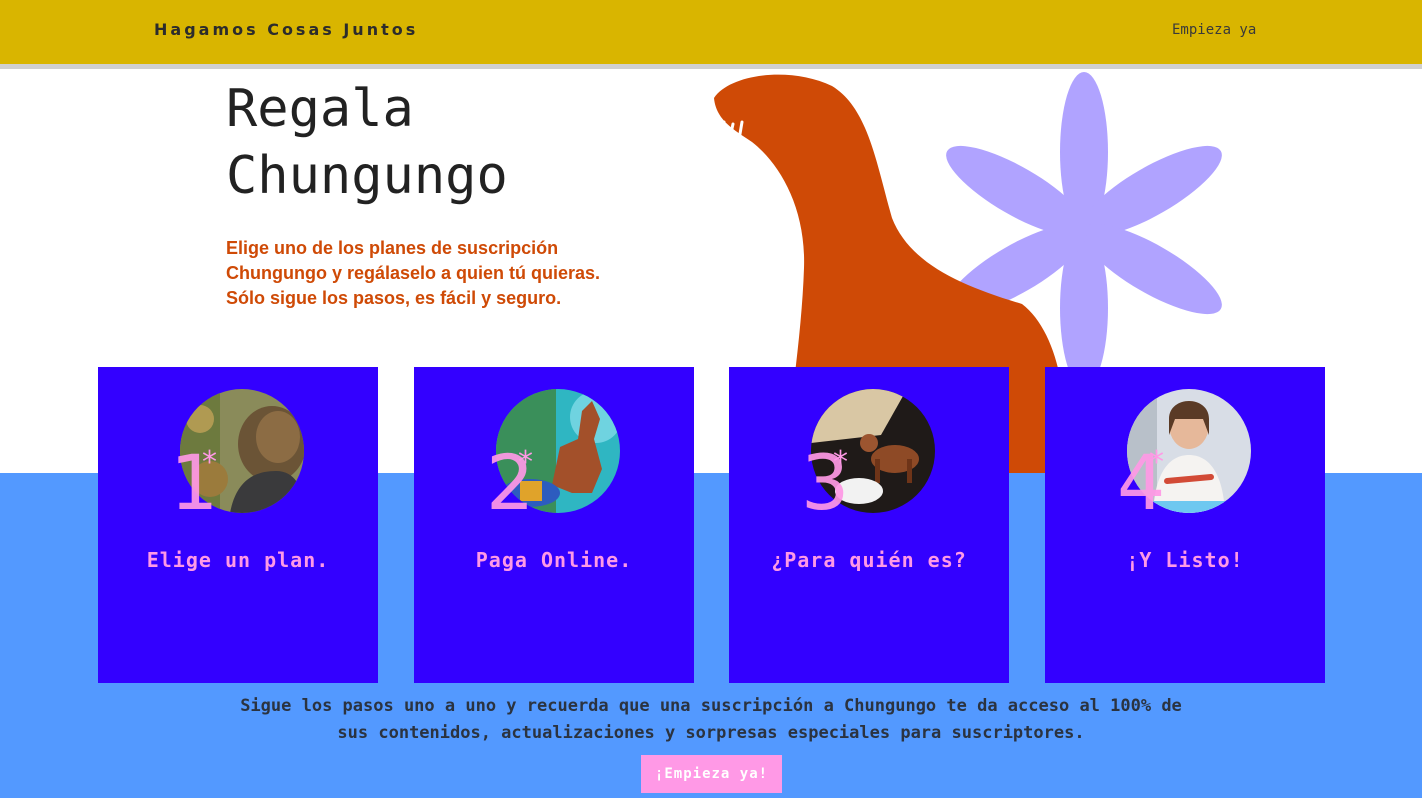 Image resolution: width=1422 pixels, height=798 pixels. I want to click on step-card-3: 3 * ¿Para quién es?, so click(869, 525).